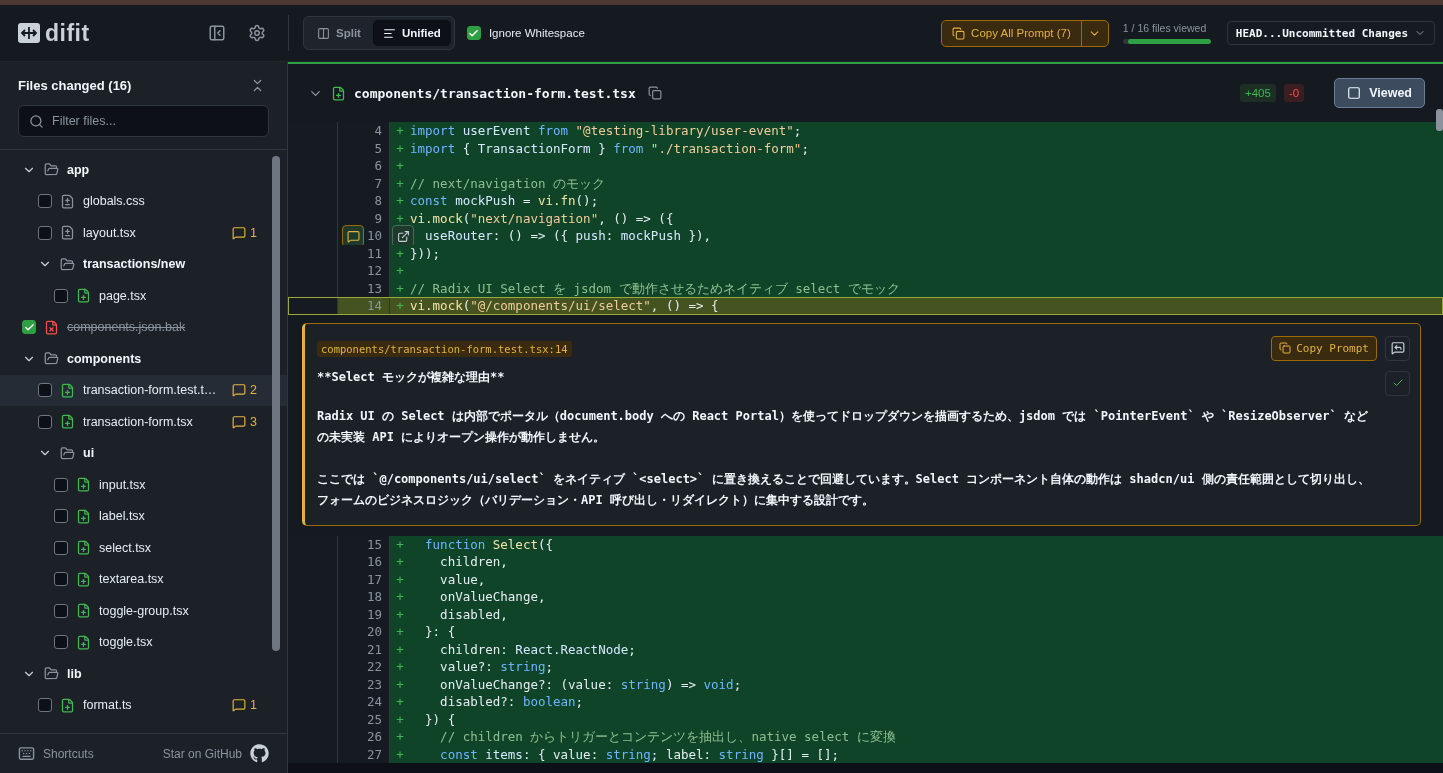 This screenshot has width=1443, height=773. Describe the element at coordinates (1439, 120) in the screenshot. I see `scrollbar` at that location.